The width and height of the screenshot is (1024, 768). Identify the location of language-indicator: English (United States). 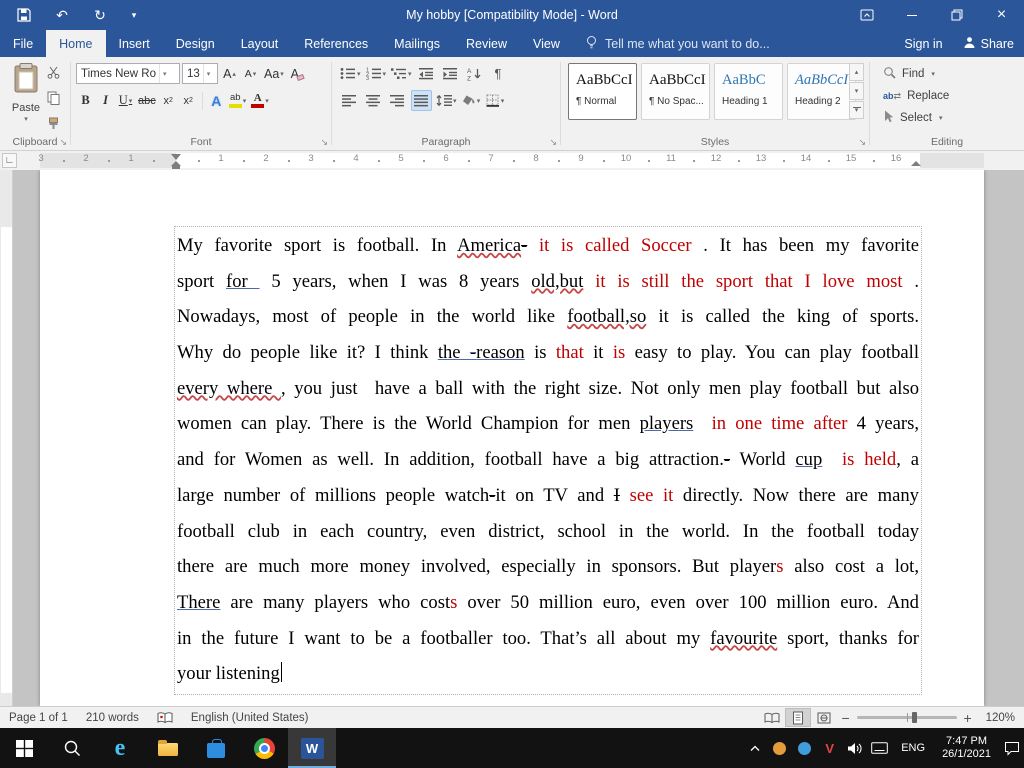
(250, 717).